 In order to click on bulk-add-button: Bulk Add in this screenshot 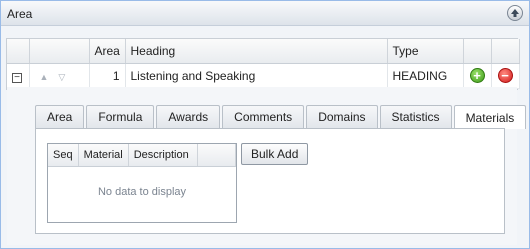, I will do `click(275, 154)`.